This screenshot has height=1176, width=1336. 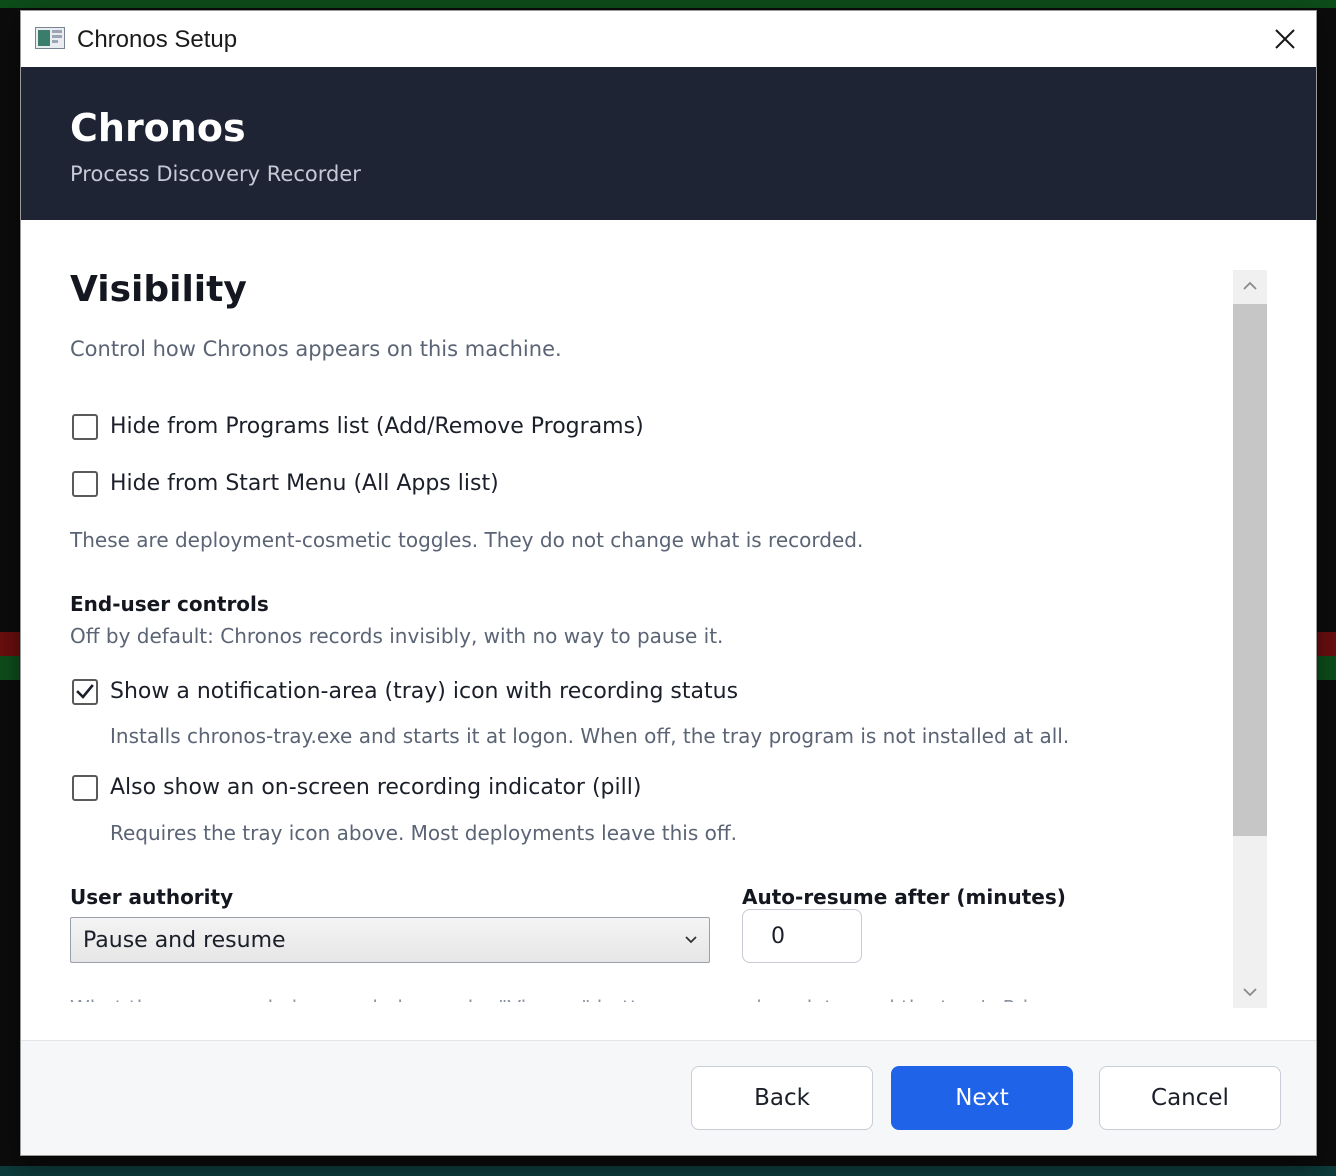 What do you see at coordinates (1250, 570) in the screenshot?
I see `scroll-thumb` at bounding box center [1250, 570].